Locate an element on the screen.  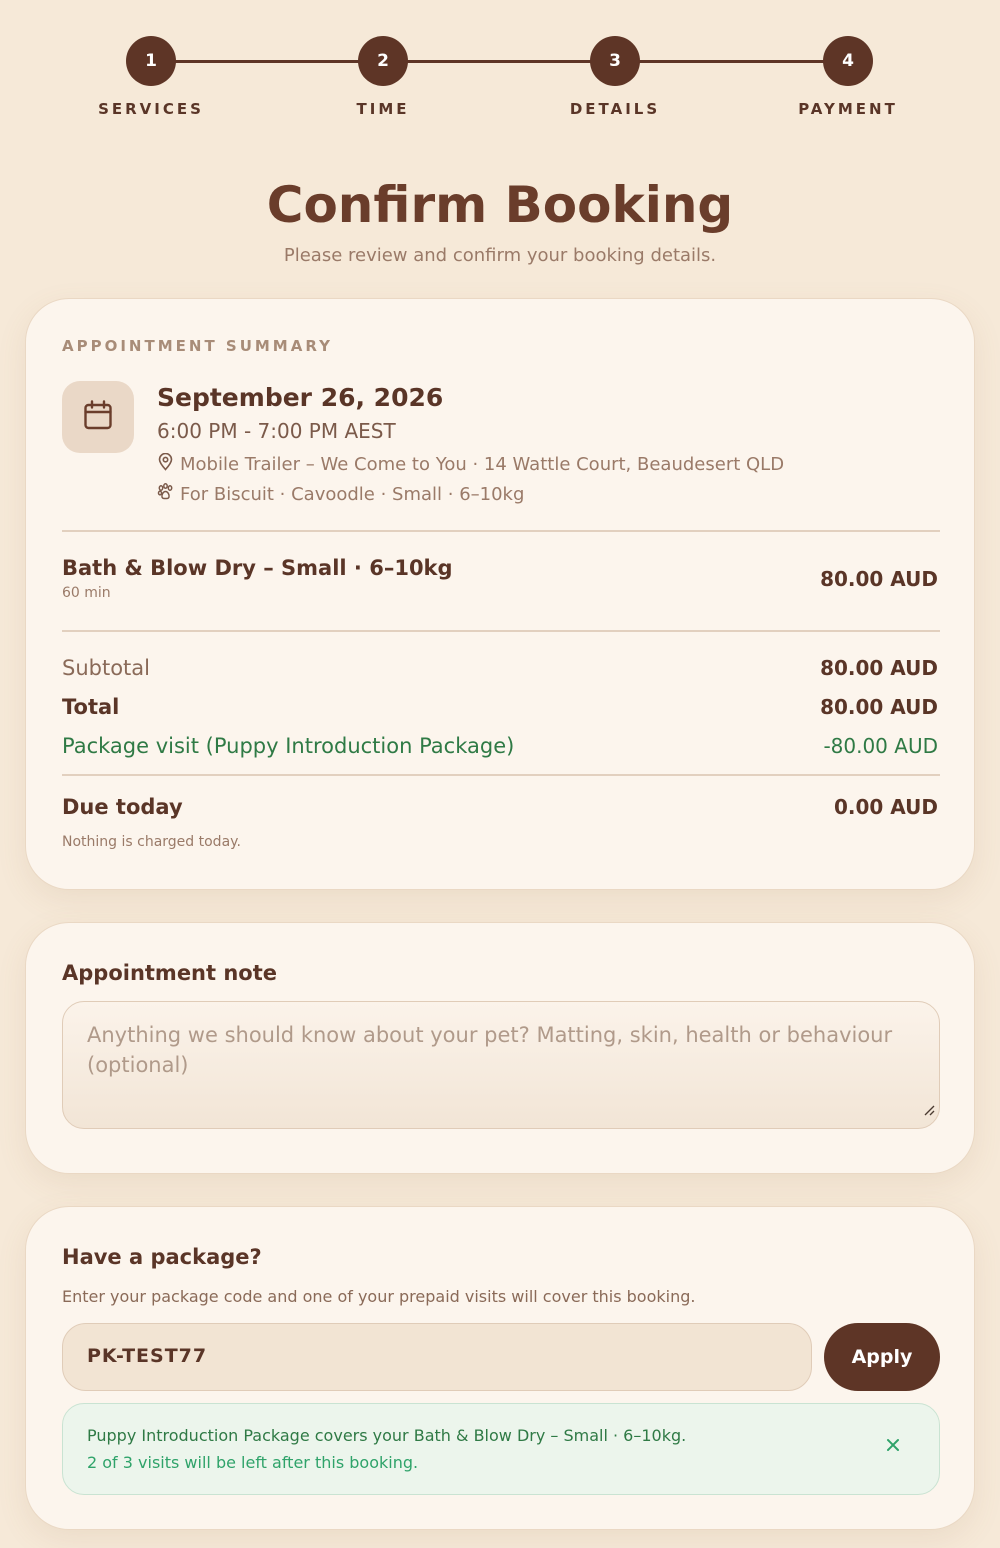
step-time: 2 TIME is located at coordinates (383, 77).